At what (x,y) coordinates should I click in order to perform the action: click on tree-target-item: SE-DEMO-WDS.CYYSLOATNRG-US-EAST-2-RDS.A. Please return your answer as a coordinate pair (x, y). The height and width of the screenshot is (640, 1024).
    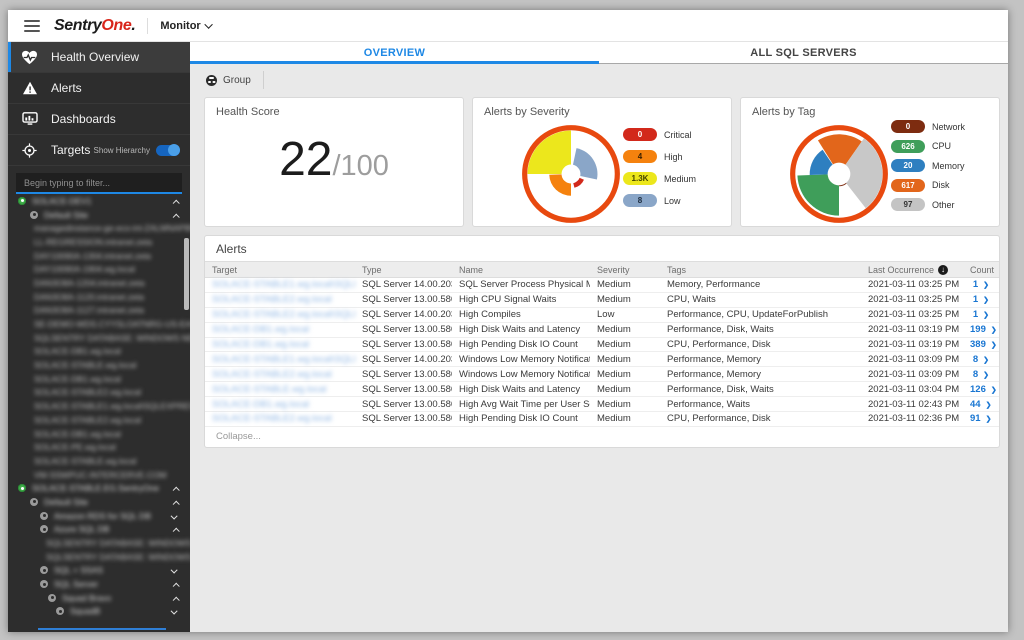
    Looking at the image, I should click on (99, 324).